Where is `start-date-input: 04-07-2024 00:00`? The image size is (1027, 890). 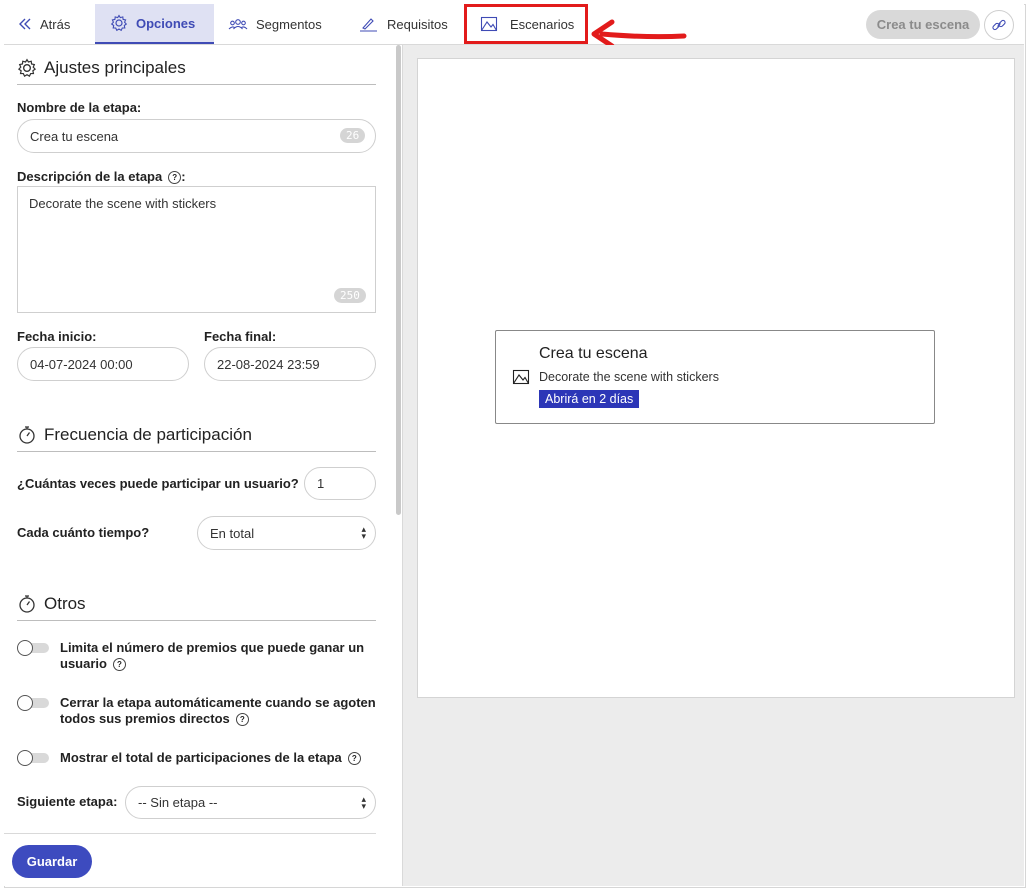
start-date-input: 04-07-2024 00:00 is located at coordinates (103, 364).